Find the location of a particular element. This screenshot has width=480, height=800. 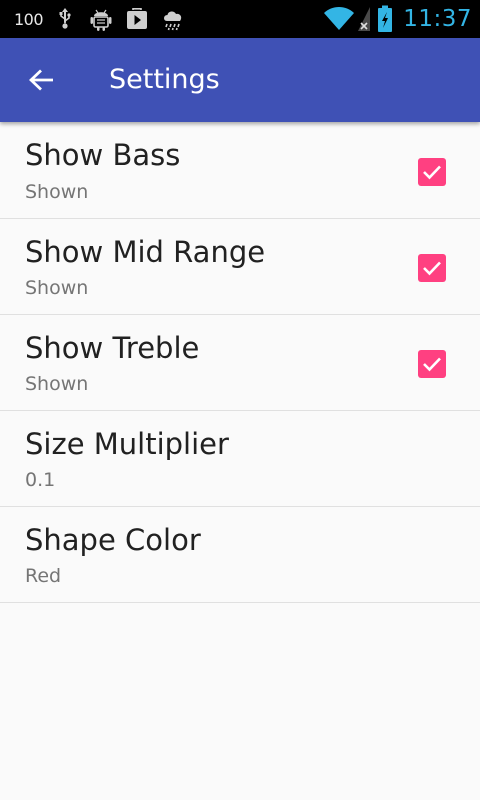

pref-show-bass: Show Bass Shown is located at coordinates (240, 170).